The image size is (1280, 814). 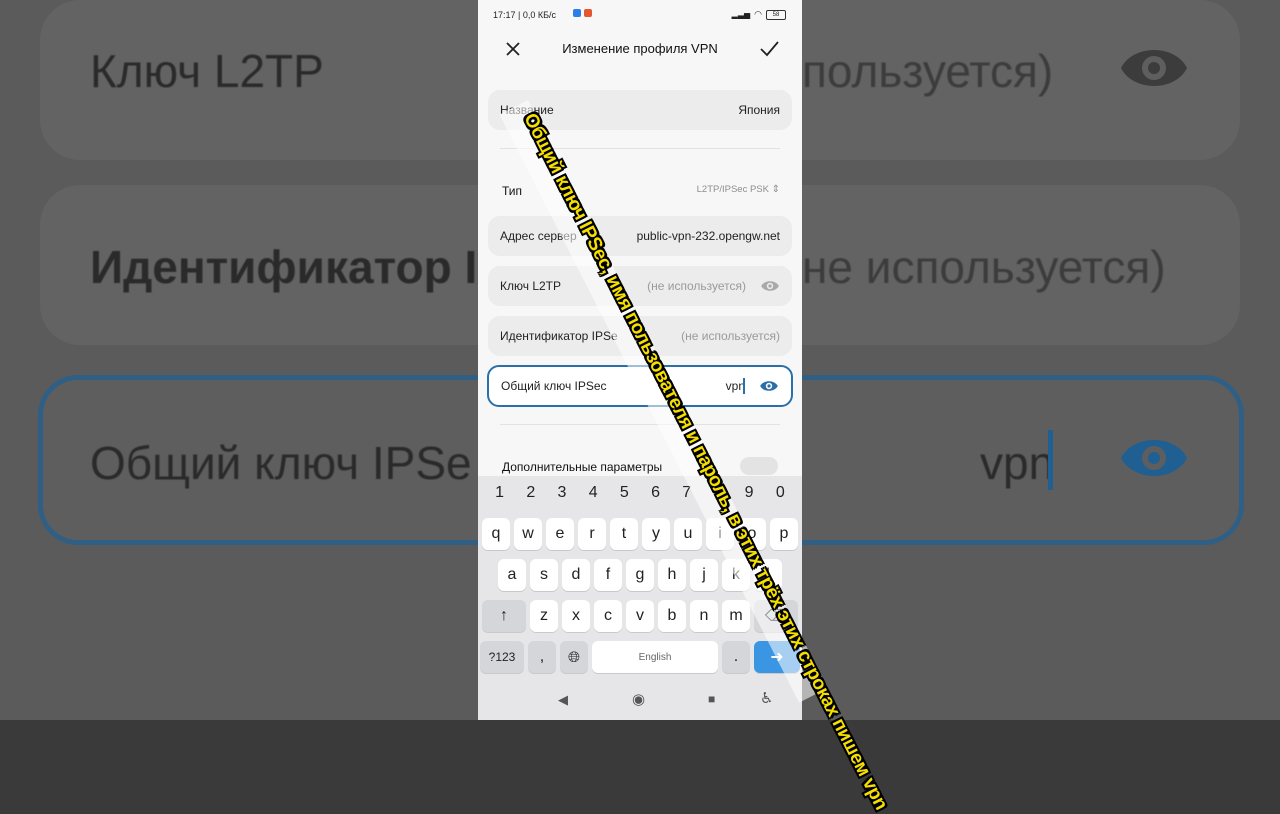 What do you see at coordinates (770, 286) in the screenshot?
I see `eye-icon` at bounding box center [770, 286].